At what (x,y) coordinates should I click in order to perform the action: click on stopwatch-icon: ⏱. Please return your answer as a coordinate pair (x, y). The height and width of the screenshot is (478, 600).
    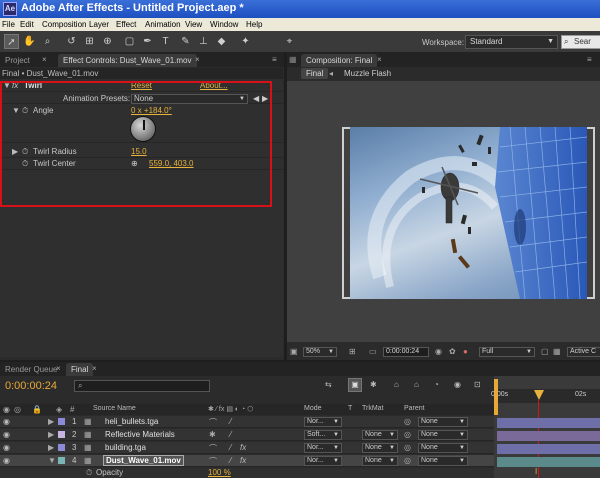
    Looking at the image, I should click on (89, 473).